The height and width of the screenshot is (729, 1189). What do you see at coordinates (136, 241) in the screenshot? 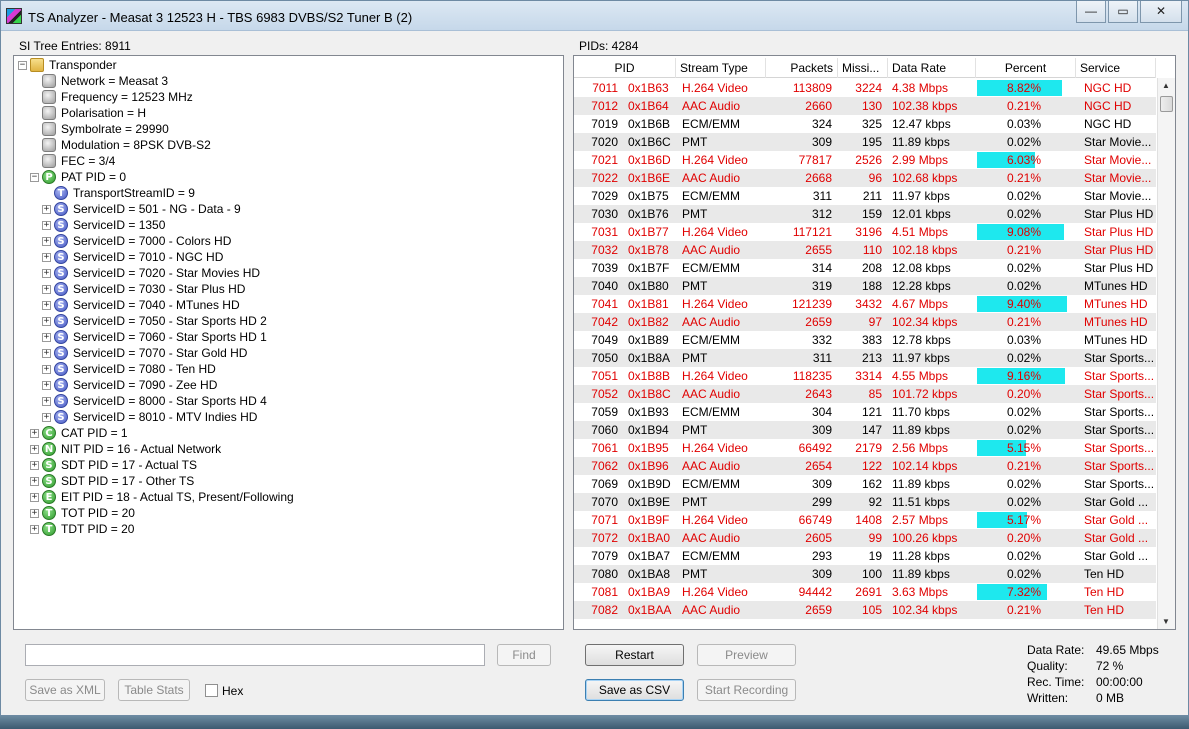
I see `tree-node: + S ServiceID = 7000 - Colors HD` at bounding box center [136, 241].